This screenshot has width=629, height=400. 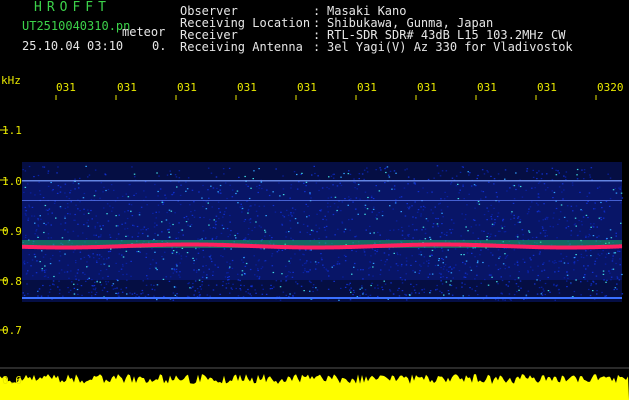 What do you see at coordinates (72, 7) in the screenshot?
I see `app-title: HROFFT` at bounding box center [72, 7].